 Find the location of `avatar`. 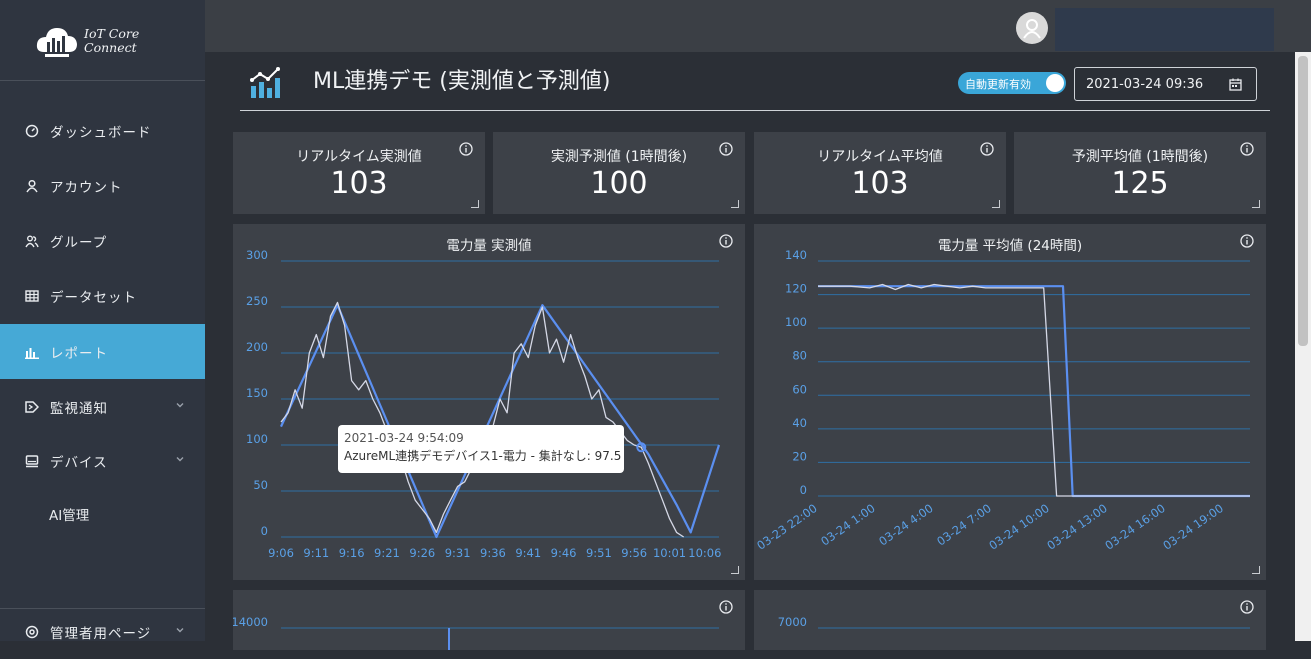

avatar is located at coordinates (1032, 28).